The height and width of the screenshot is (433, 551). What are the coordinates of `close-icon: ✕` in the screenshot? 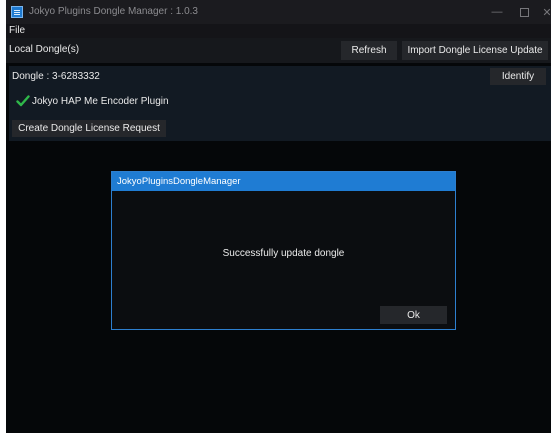 It's located at (546, 12).